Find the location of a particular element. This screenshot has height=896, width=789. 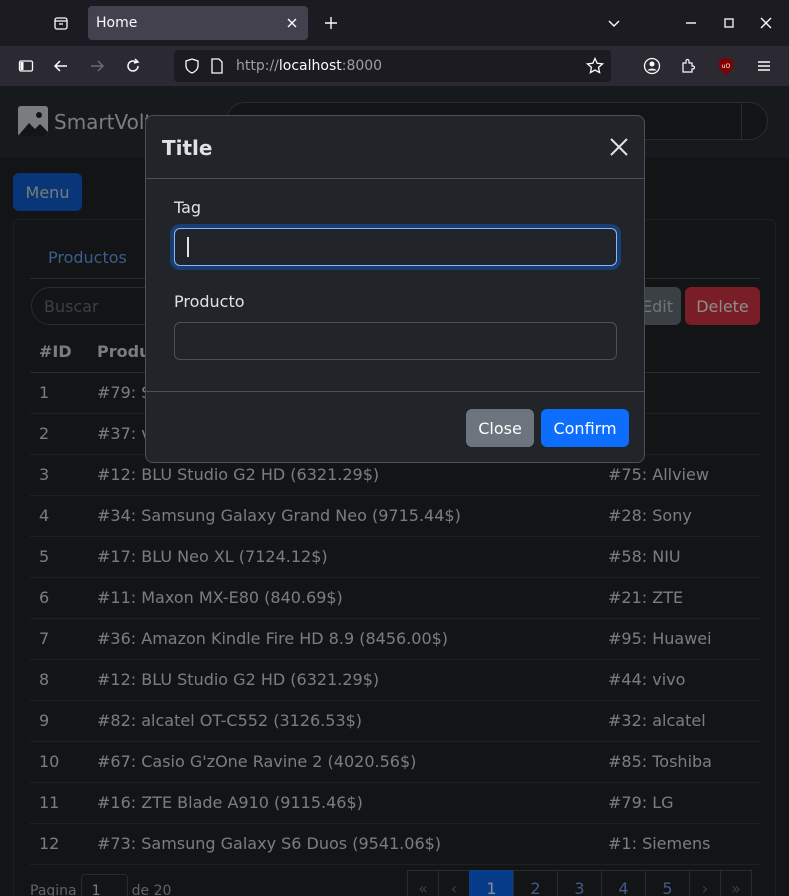

new-tab-icon is located at coordinates (331, 23).